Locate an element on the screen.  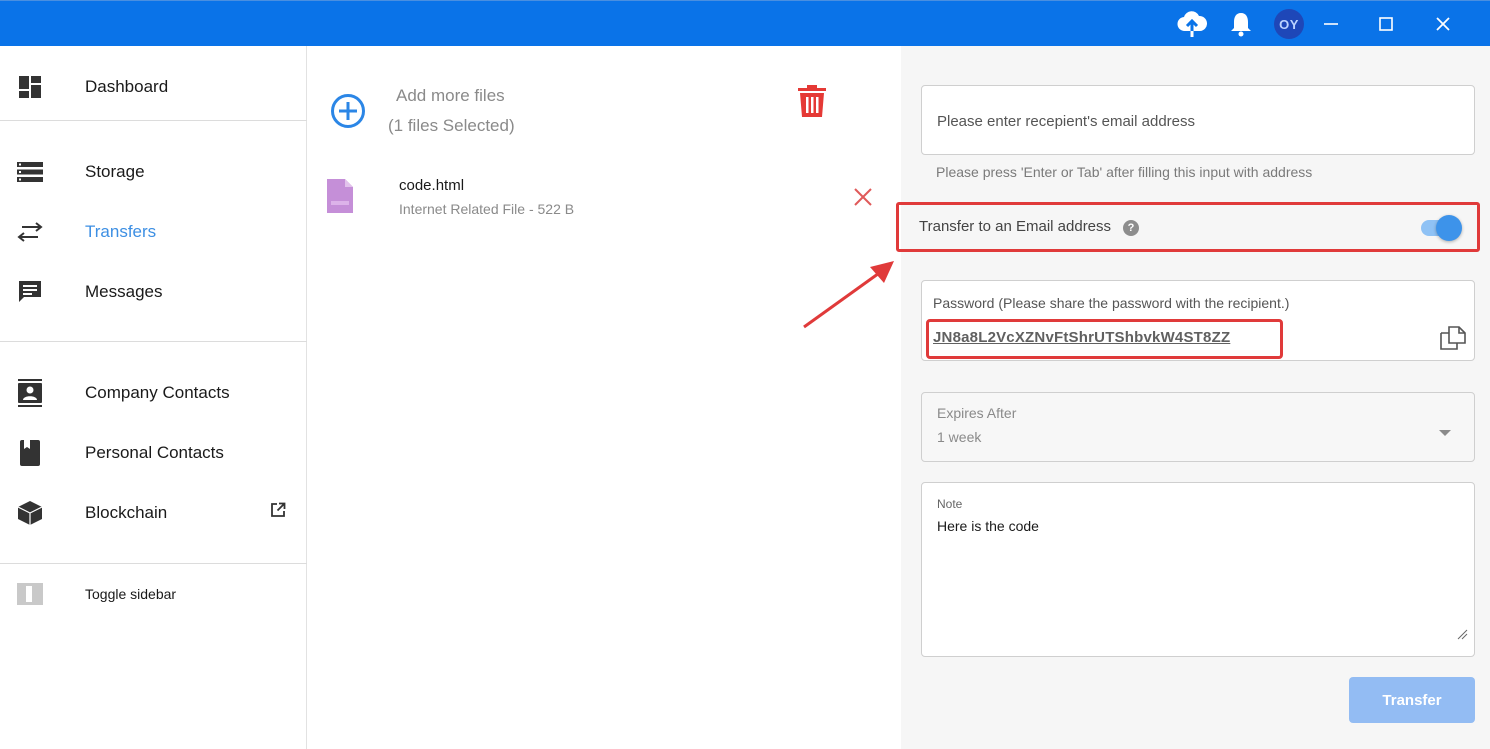
bell-icon is located at coordinates (1241, 24).